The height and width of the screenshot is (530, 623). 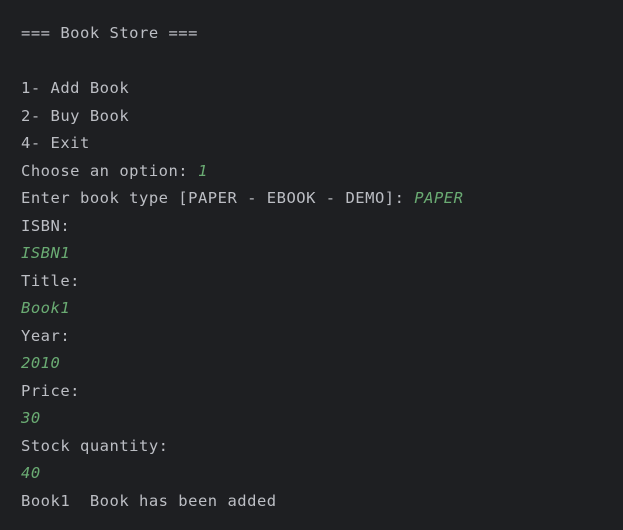 I want to click on book-type-prompt: Enter book type [PAPER - EBOOK - DEMO]:, so click(x=218, y=198).